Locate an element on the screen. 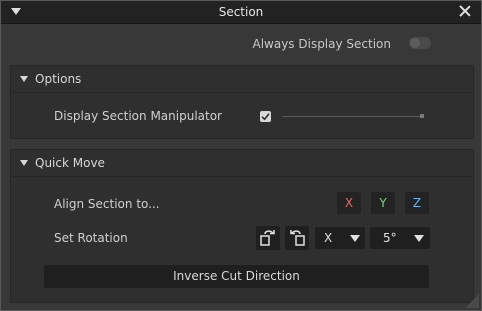 The width and height of the screenshot is (482, 311). display-manipulator-label: Display Section Manipulator is located at coordinates (138, 116).